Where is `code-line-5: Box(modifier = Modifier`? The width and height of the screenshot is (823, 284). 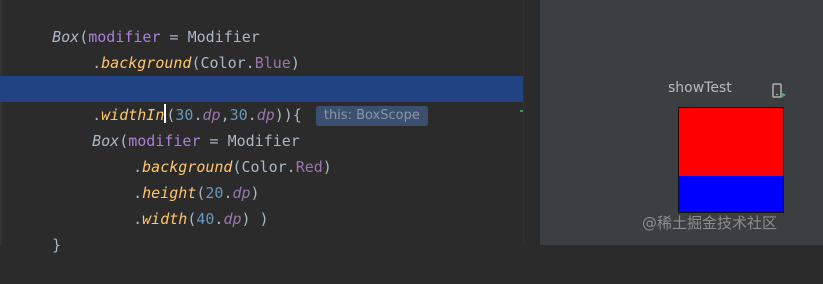 code-line-5: Box(modifier = Modifier is located at coordinates (178, 126).